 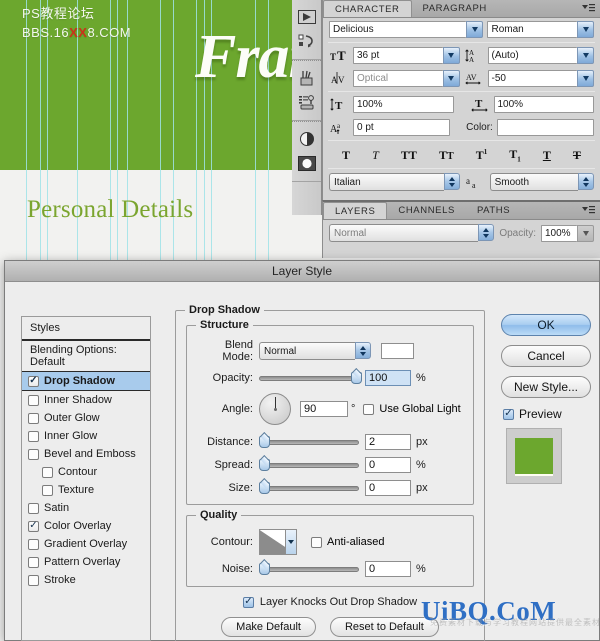 What do you see at coordinates (532, 55) in the screenshot?
I see `leading-value: (Auto)` at bounding box center [532, 55].